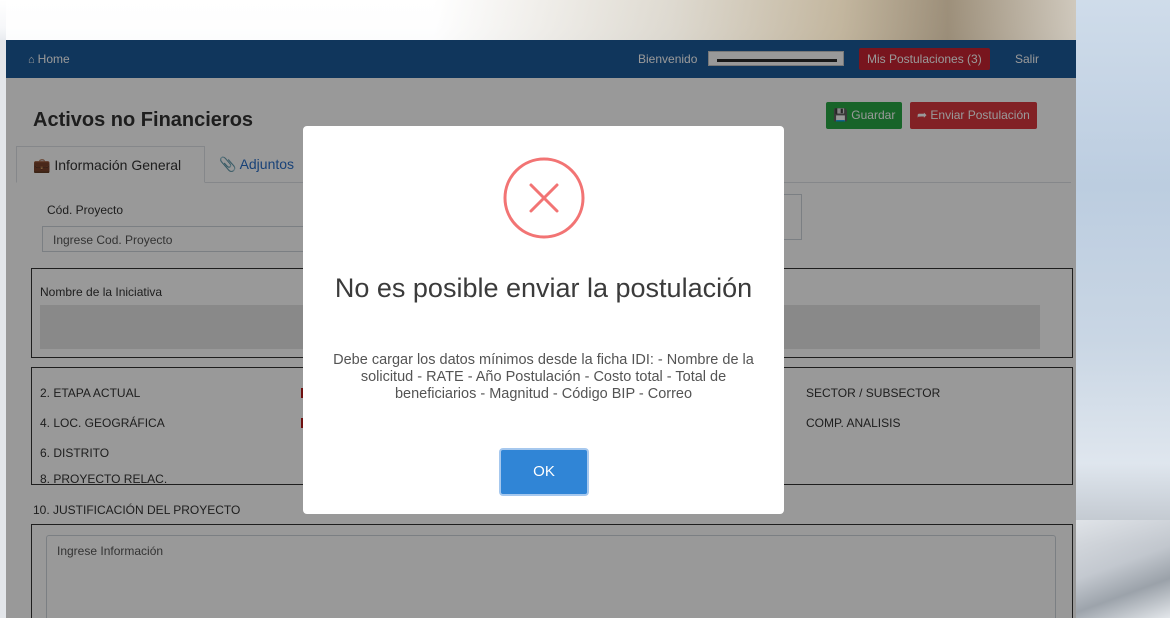  What do you see at coordinates (544, 198) in the screenshot?
I see `error-x-icon` at bounding box center [544, 198].